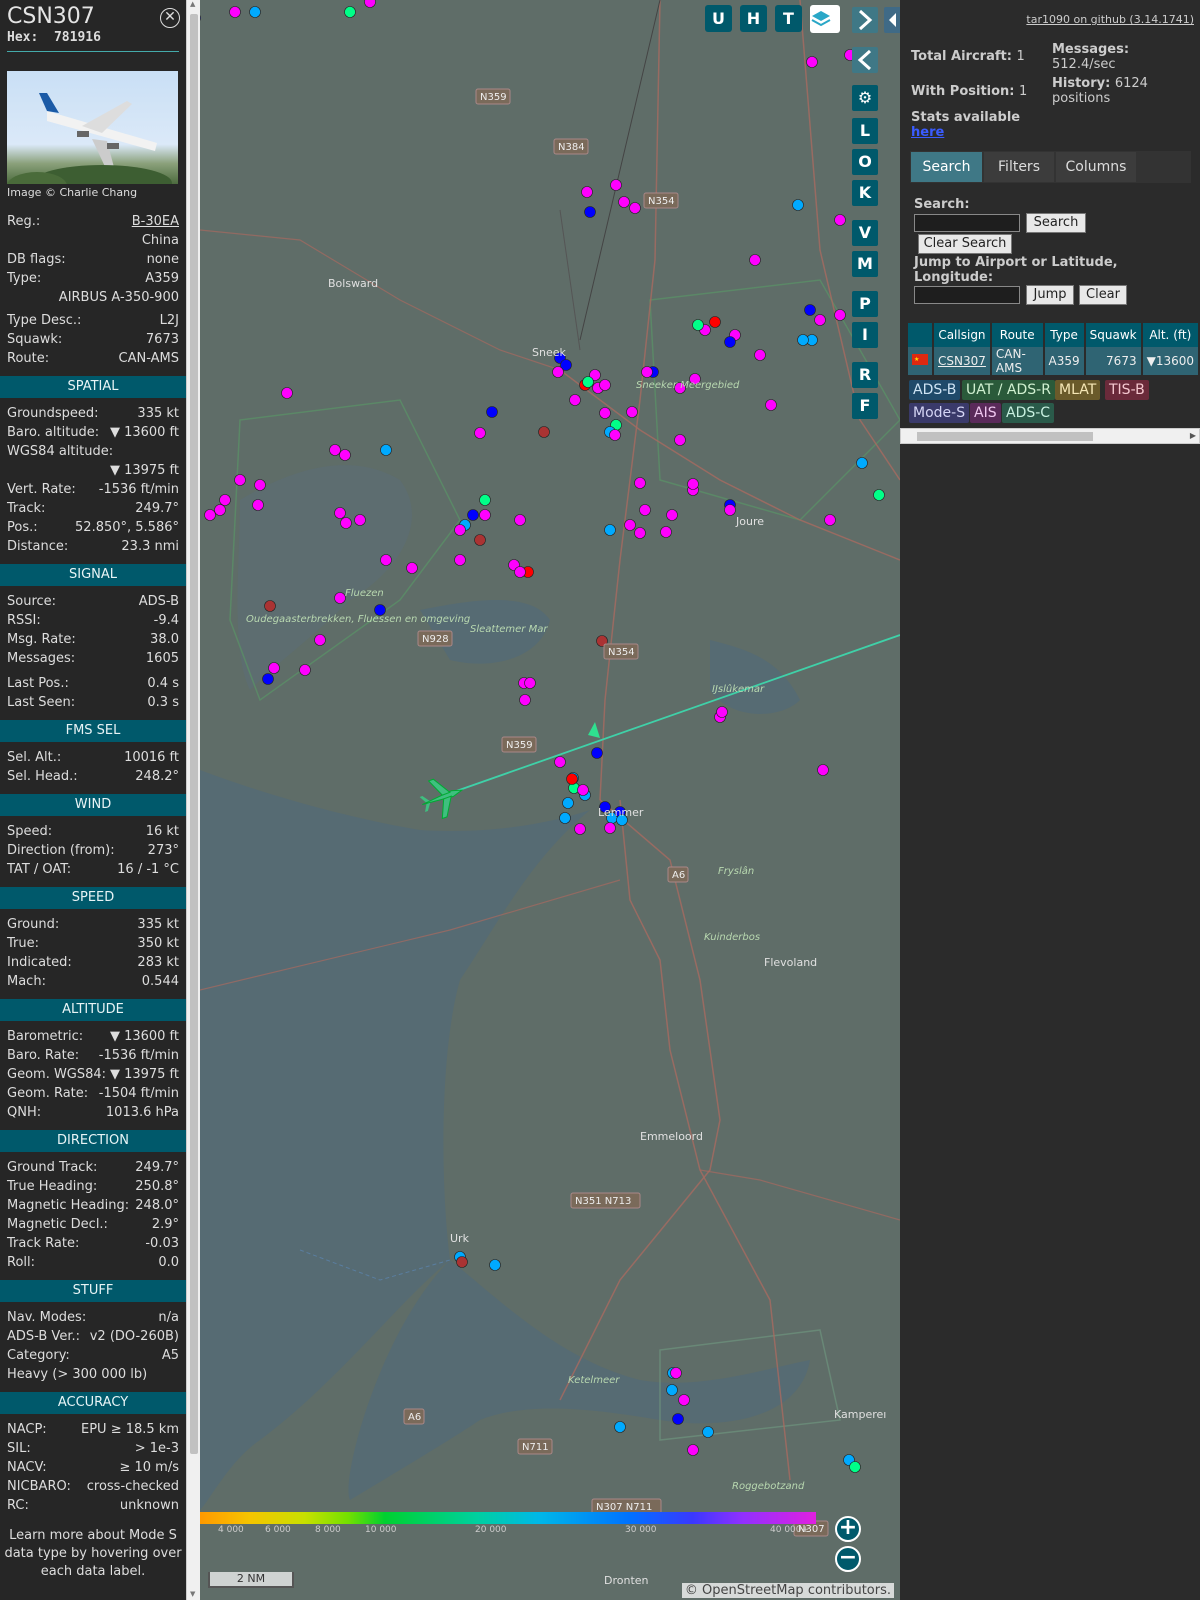 This screenshot has height=1600, width=1200. Describe the element at coordinates (34, 339) in the screenshot. I see `detail-key: Squawk:` at that location.